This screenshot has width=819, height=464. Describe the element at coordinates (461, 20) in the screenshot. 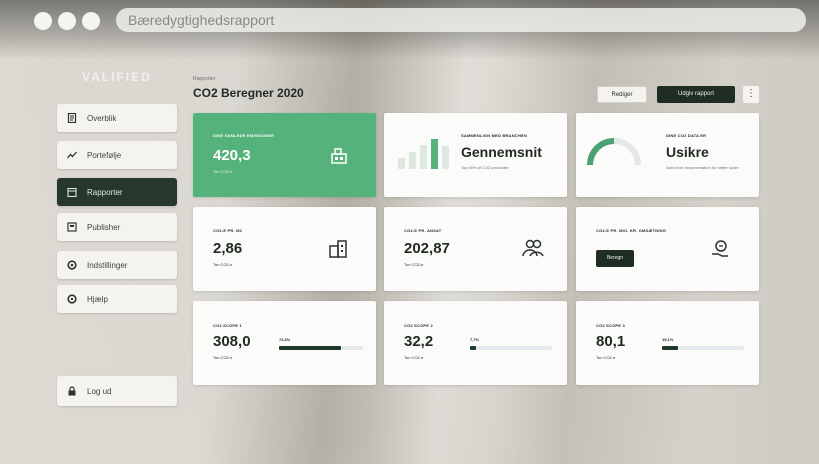

I see `address-bar: Bæredygtighedsrapport` at that location.